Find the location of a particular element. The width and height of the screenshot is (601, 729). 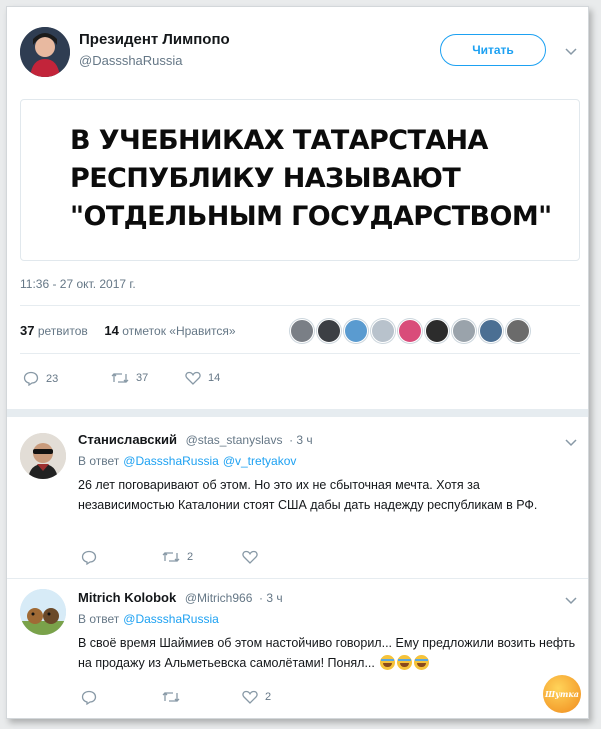

section-separator is located at coordinates (297, 413).